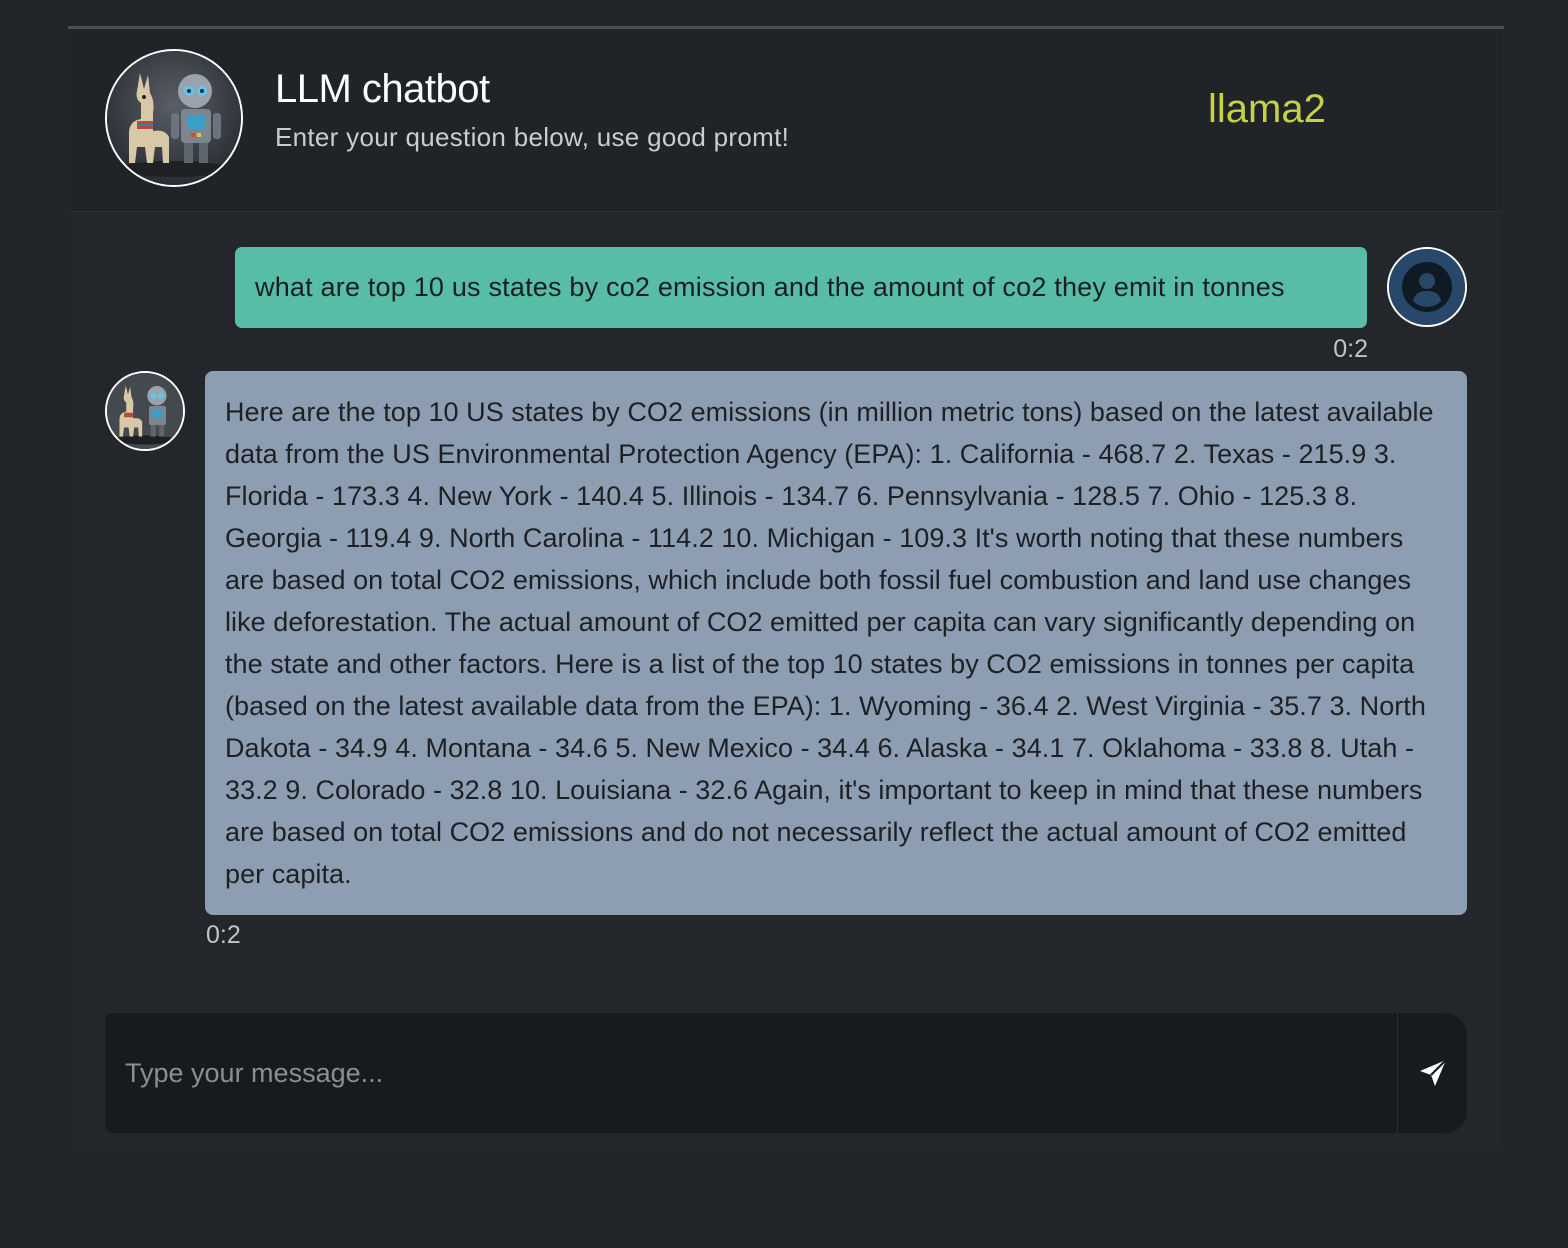 This screenshot has width=1568, height=1248. I want to click on message-composer, so click(786, 1073).